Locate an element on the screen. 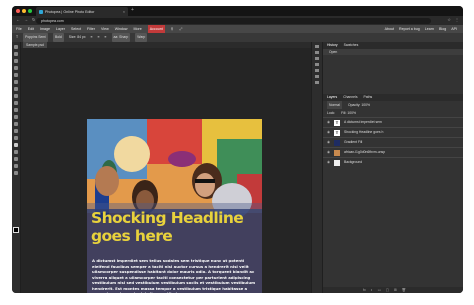 The width and height of the screenshot is (474, 305). minimize-window-dot is located at coordinates (24, 11).